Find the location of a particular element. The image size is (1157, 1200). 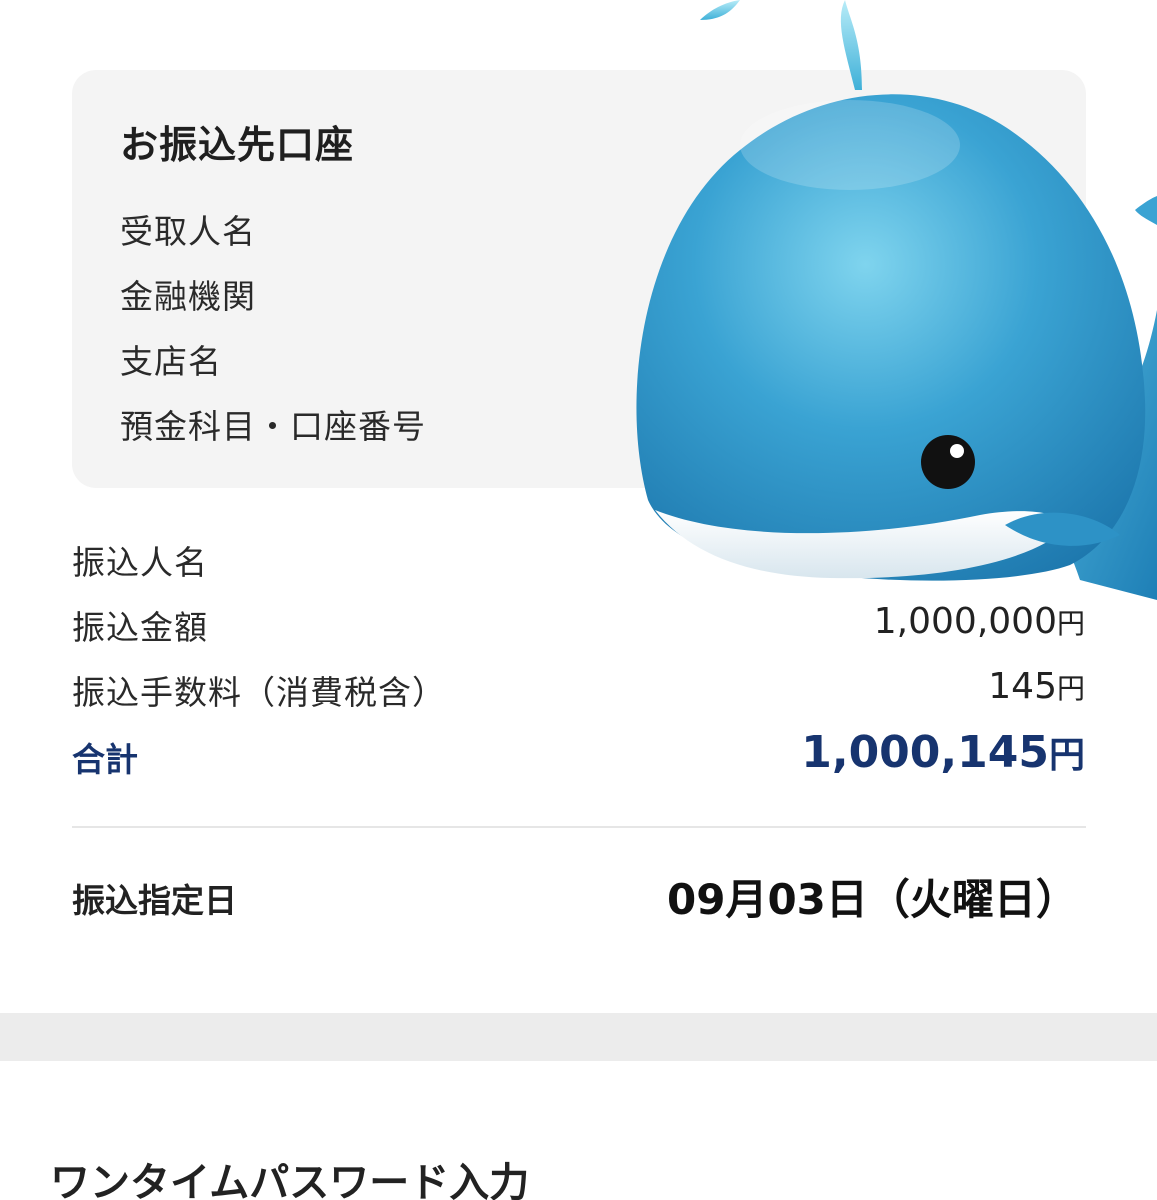

transfer-date-value: 09月03日（火曜日） is located at coordinates (872, 899).